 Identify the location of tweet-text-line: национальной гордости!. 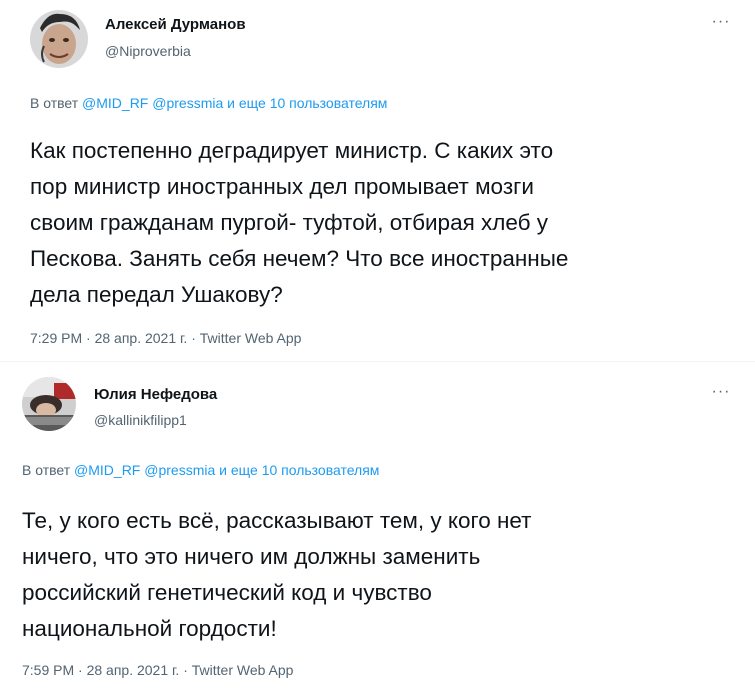
(149, 628).